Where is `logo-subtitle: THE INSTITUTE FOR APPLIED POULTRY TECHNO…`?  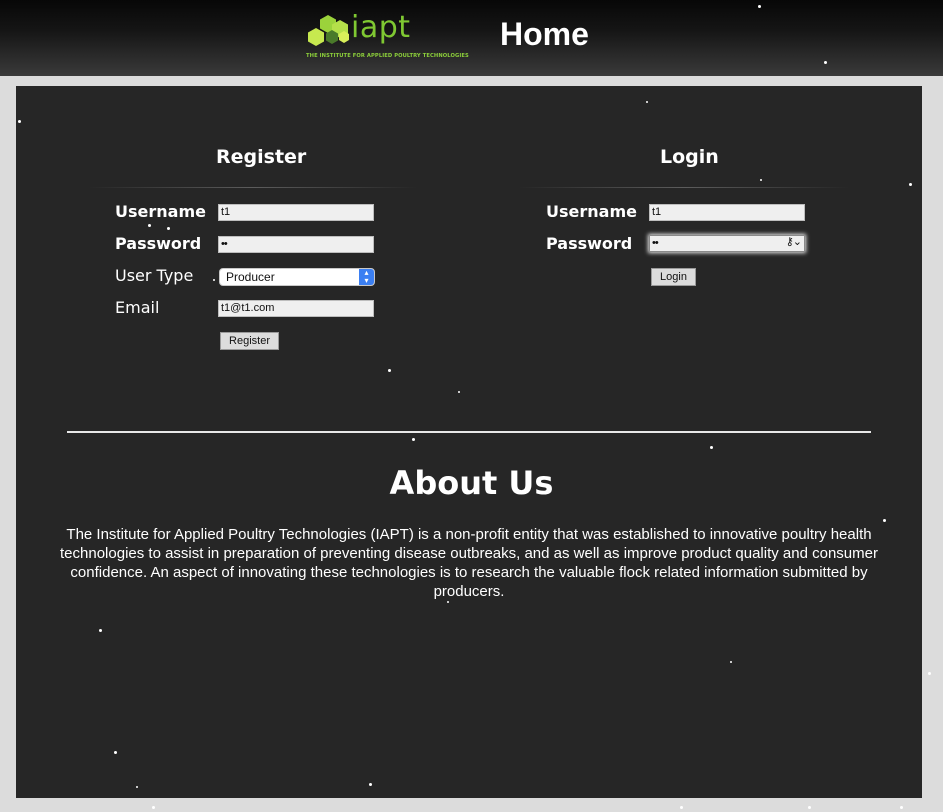
logo-subtitle: THE INSTITUTE FOR APPLIED POULTRY TECHNO… is located at coordinates (387, 56).